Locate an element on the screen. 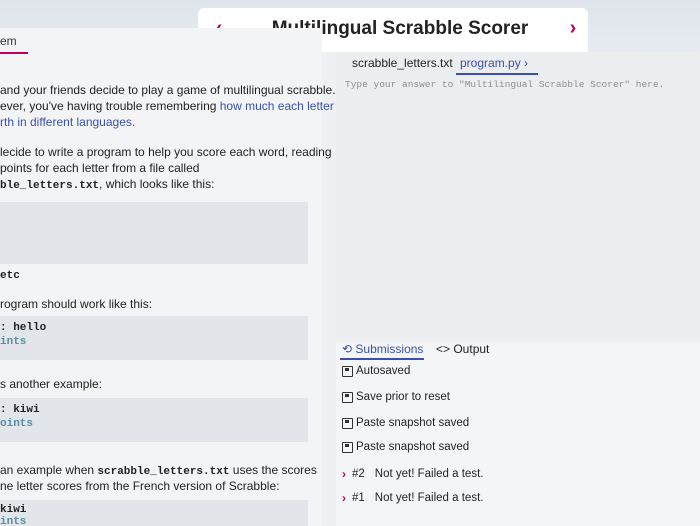 The width and height of the screenshot is (700, 526). decide-line-3: ble_letters.txt, which looks like this: is located at coordinates (107, 184).